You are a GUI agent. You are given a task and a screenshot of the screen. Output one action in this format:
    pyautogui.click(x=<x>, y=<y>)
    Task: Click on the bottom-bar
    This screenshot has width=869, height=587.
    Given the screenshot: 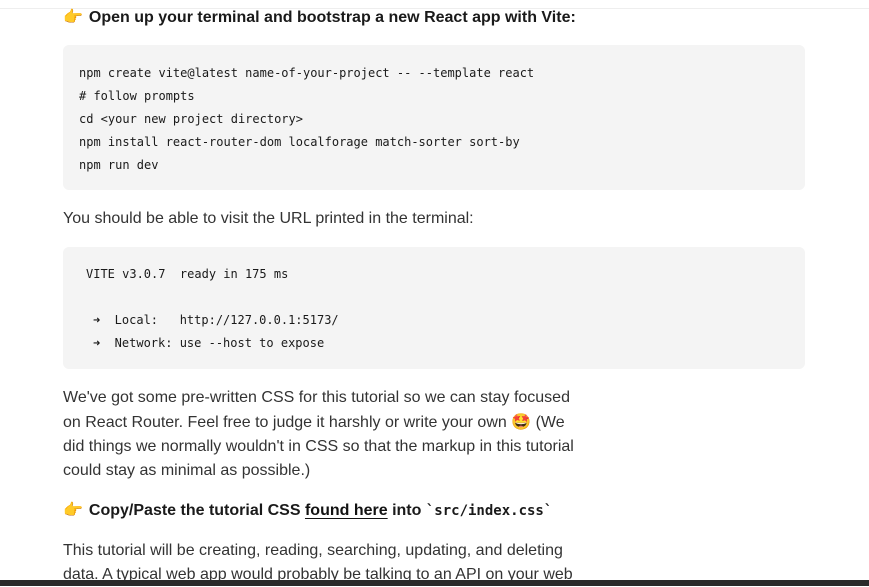 What is the action you would take?
    pyautogui.click(x=434, y=583)
    